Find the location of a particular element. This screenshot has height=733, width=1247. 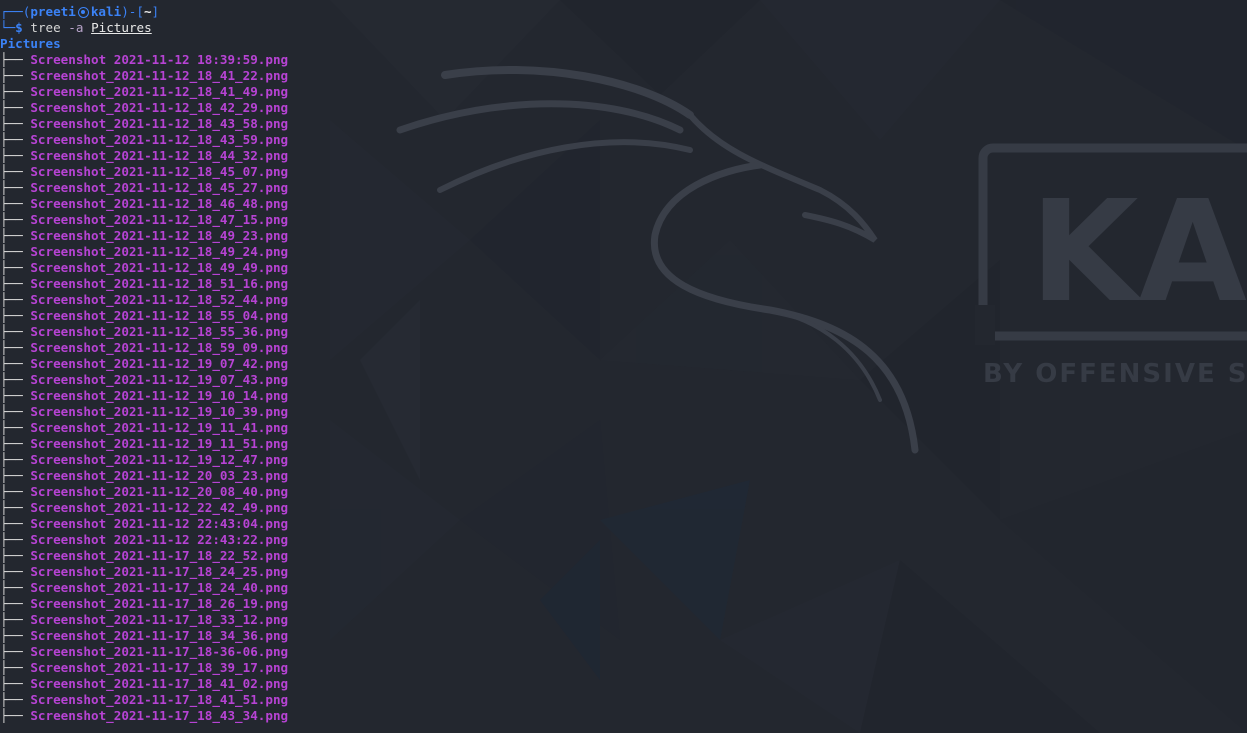

tree-file-row: ├── Screenshot_2021-11-12_19_11_41.png is located at coordinates (623, 428).